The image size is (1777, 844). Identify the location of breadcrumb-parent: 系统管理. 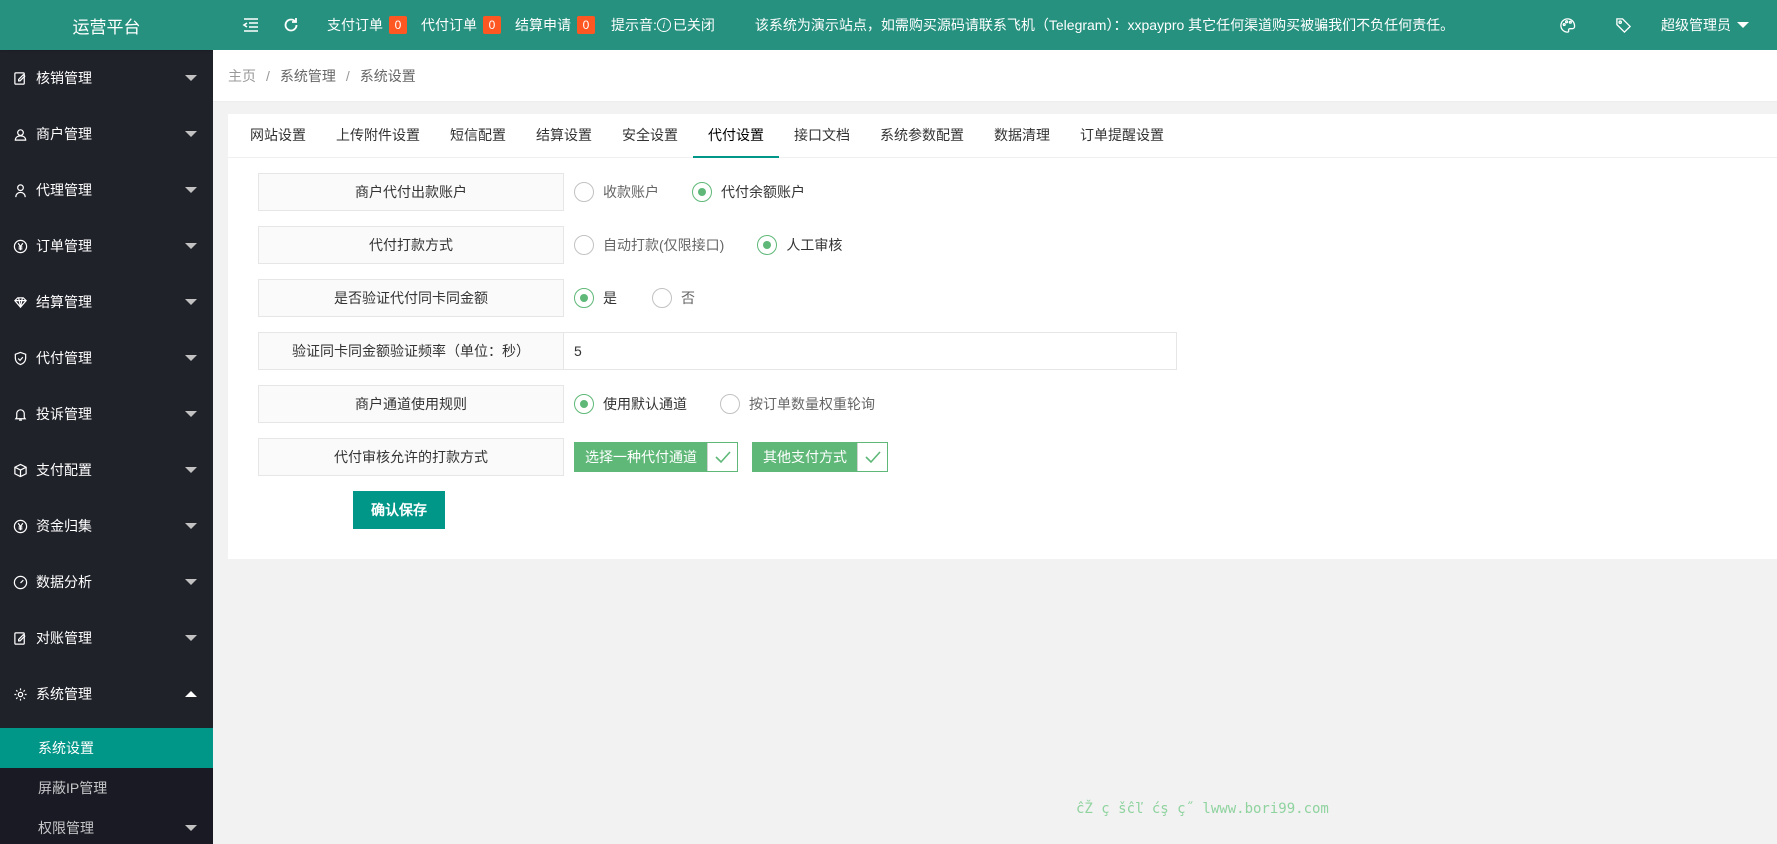
(308, 76).